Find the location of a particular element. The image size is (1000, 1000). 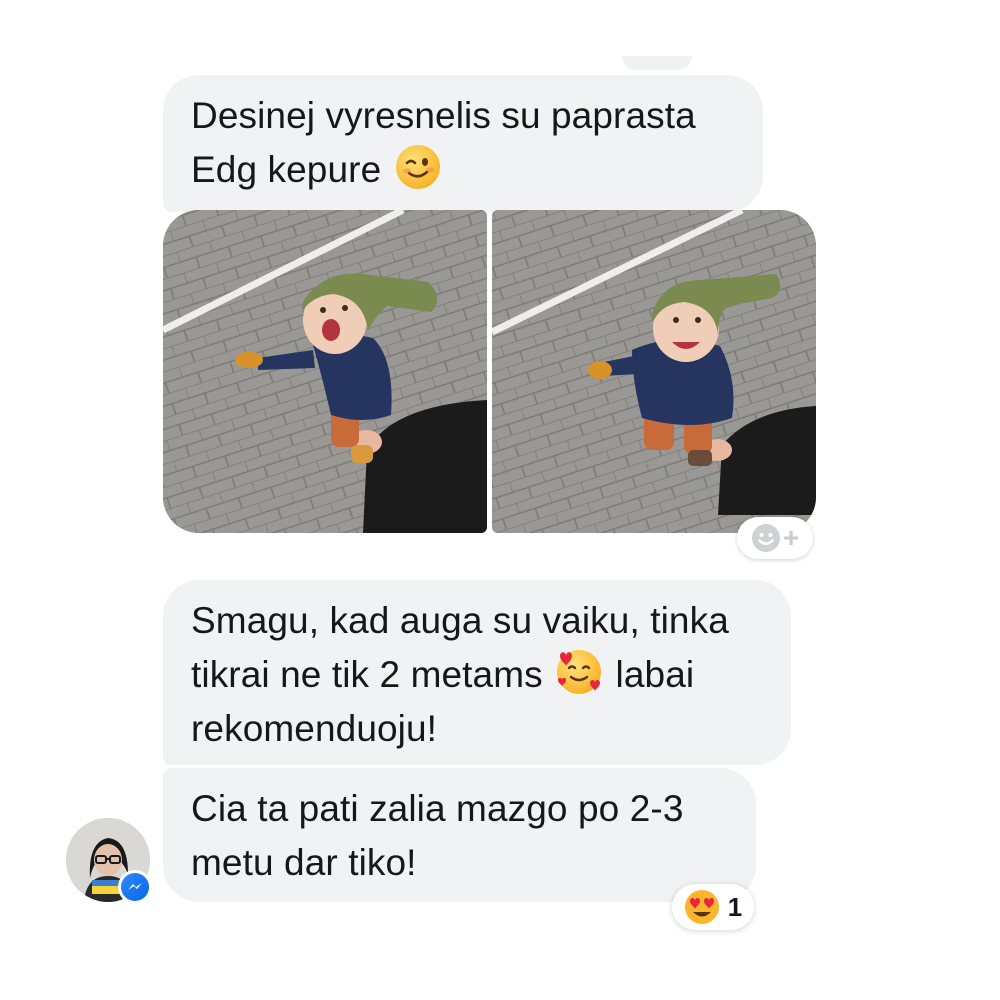

message-text-line: metu dar tiko! is located at coordinates (304, 862).